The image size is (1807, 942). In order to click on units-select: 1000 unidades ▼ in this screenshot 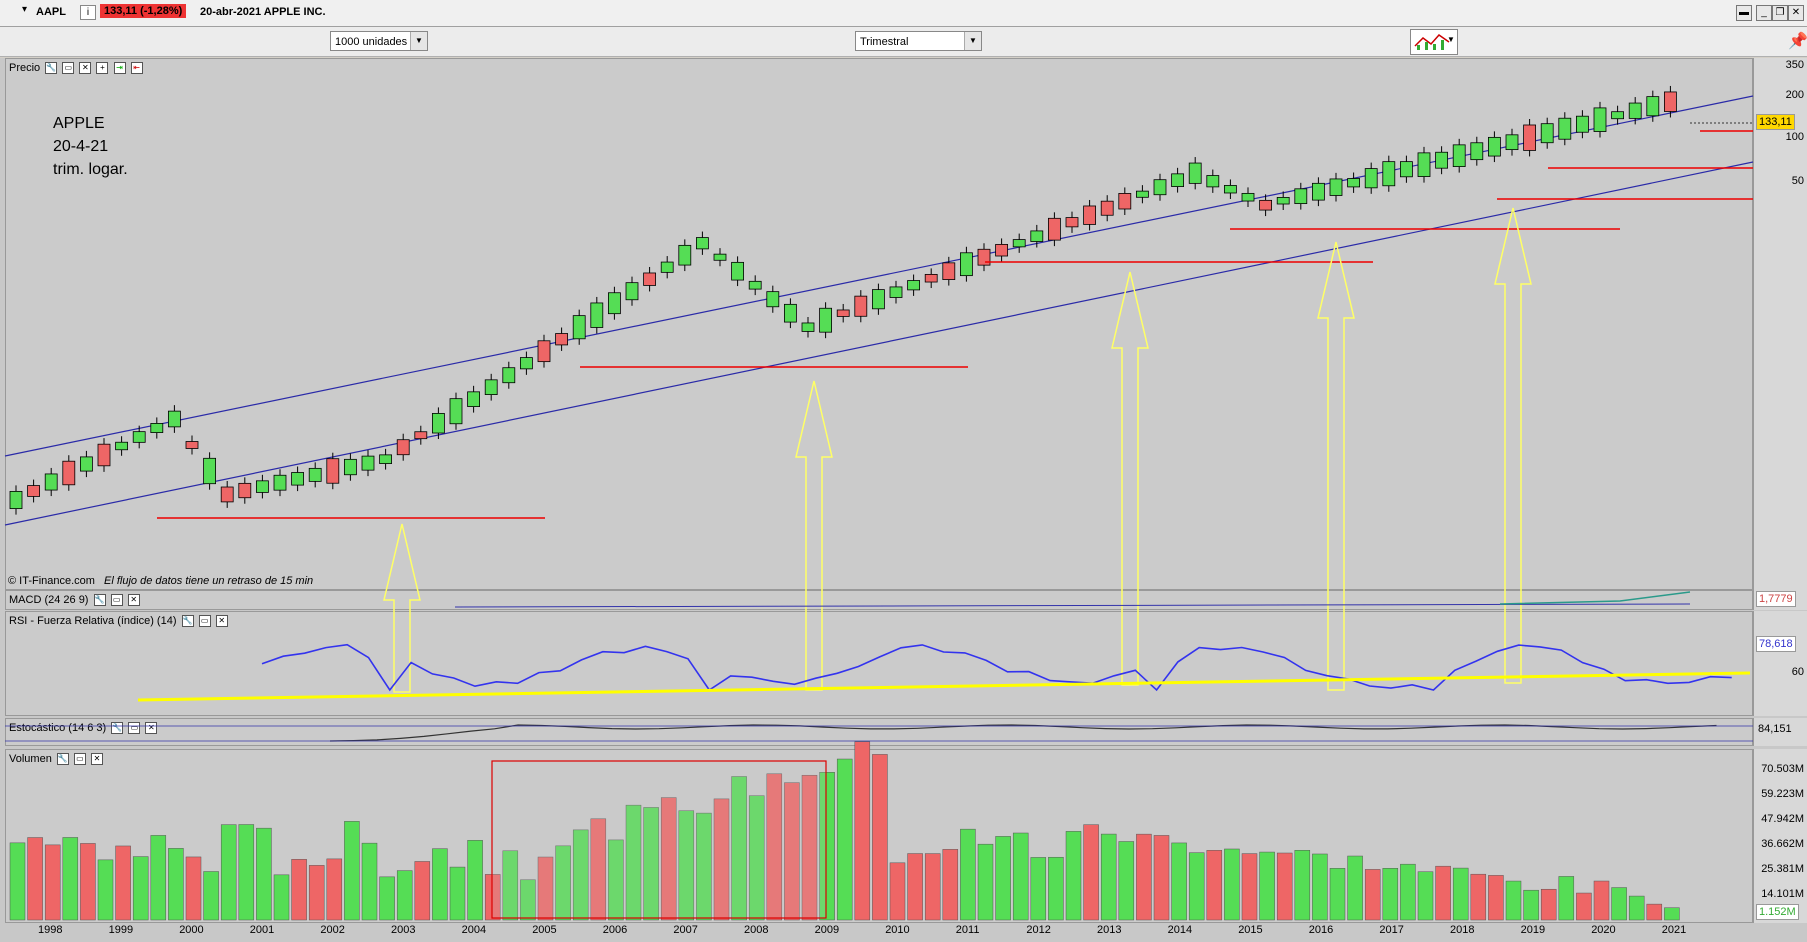, I will do `click(379, 41)`.